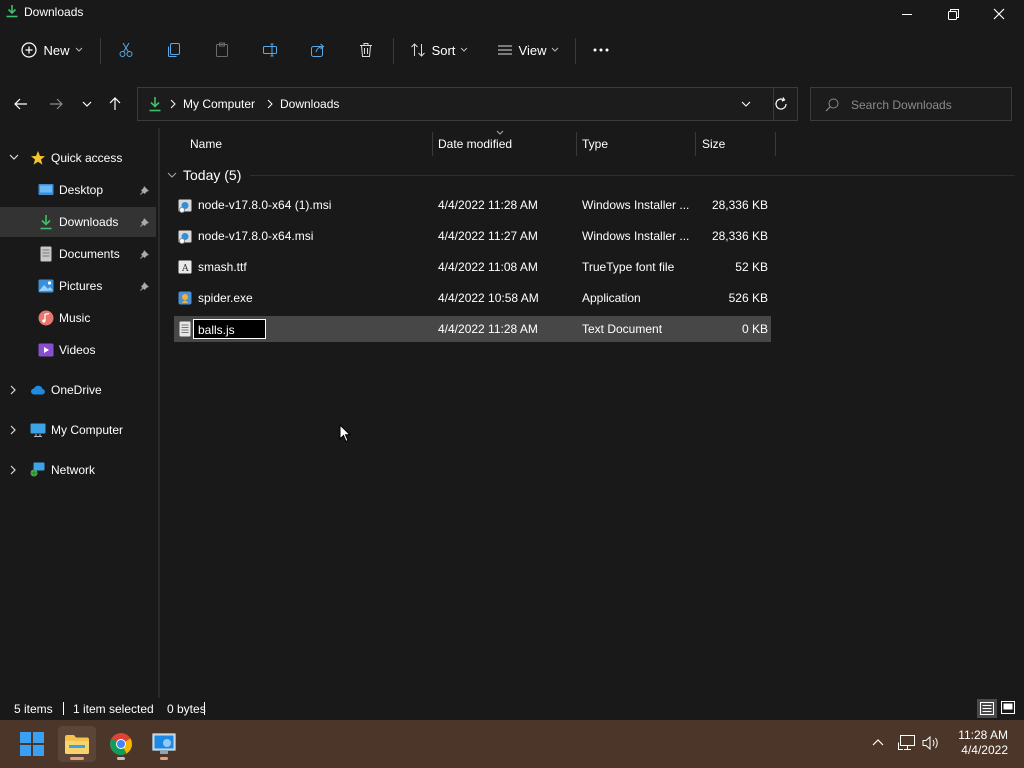 Image resolution: width=1024 pixels, height=768 pixels. I want to click on column-label-size: Size, so click(714, 144).